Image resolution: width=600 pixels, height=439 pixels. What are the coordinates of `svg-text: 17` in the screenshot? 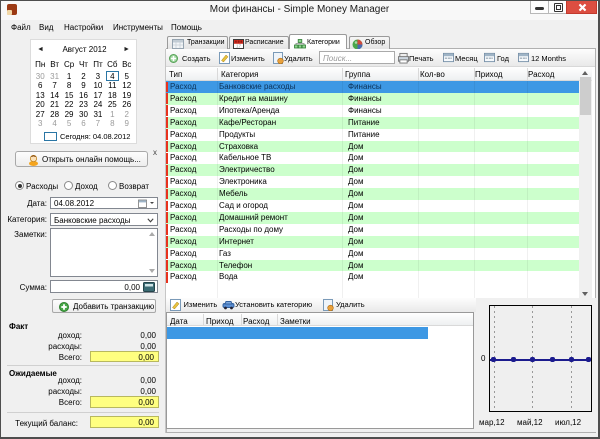 It's located at (239, 46).